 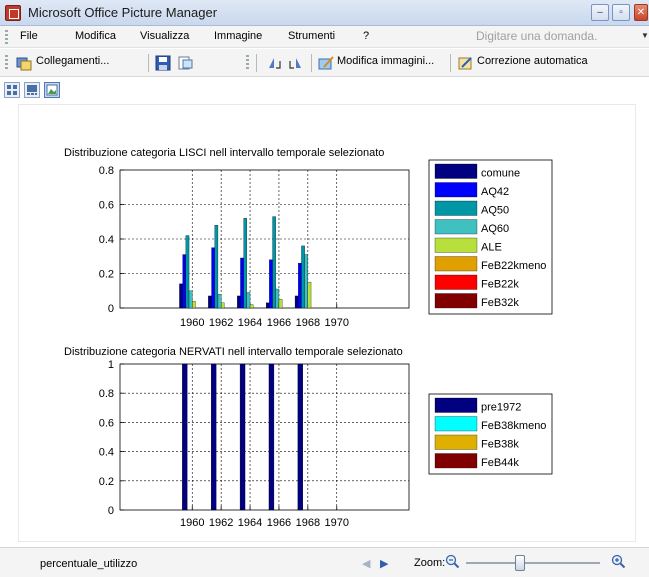 What do you see at coordinates (296, 63) in the screenshot?
I see `rotate-right-icon` at bounding box center [296, 63].